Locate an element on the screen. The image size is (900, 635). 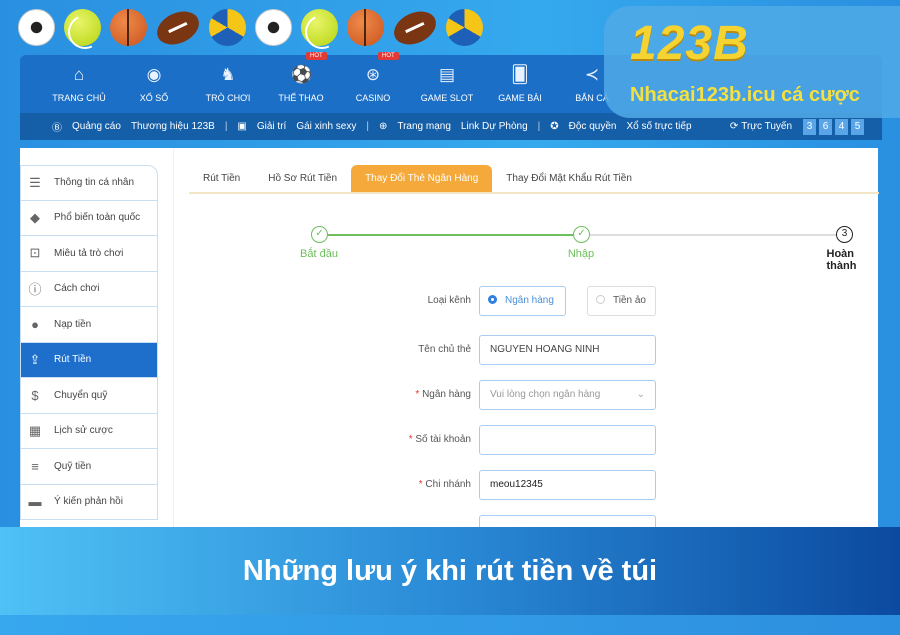
cards-icon: 🂠 is located at coordinates (520, 74).